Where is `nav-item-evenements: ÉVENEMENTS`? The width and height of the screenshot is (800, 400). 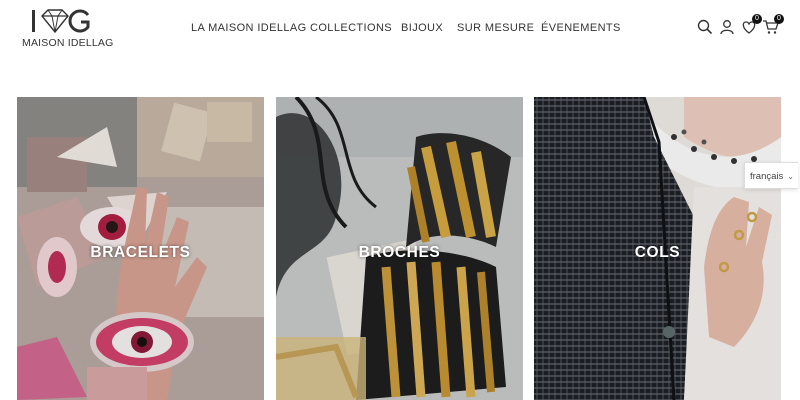
nav-item-evenements: ÉVENEMENTS is located at coordinates (581, 28).